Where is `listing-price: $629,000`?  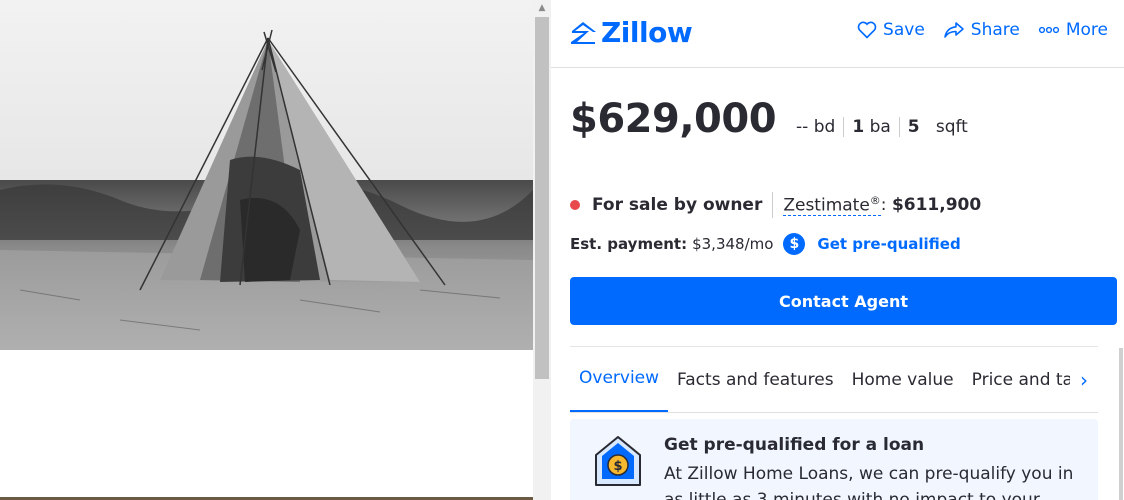 listing-price: $629,000 is located at coordinates (673, 119).